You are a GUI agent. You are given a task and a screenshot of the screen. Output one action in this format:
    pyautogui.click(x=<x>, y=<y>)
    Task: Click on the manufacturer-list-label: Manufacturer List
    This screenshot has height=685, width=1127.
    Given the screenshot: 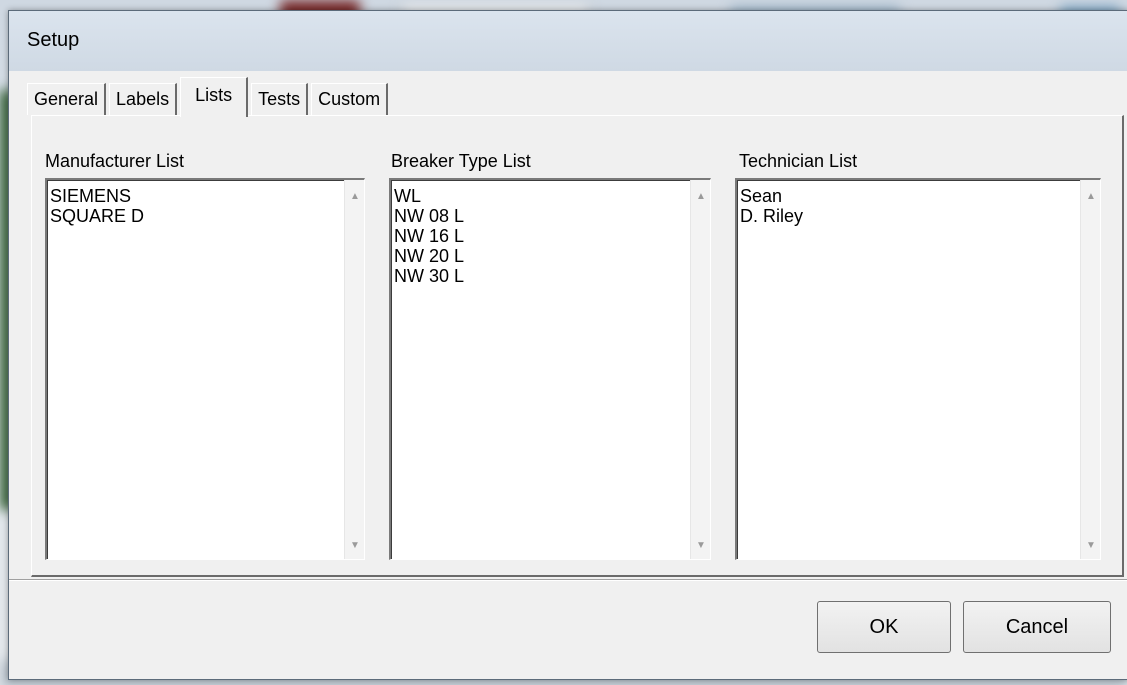 What is the action you would take?
    pyautogui.click(x=115, y=161)
    